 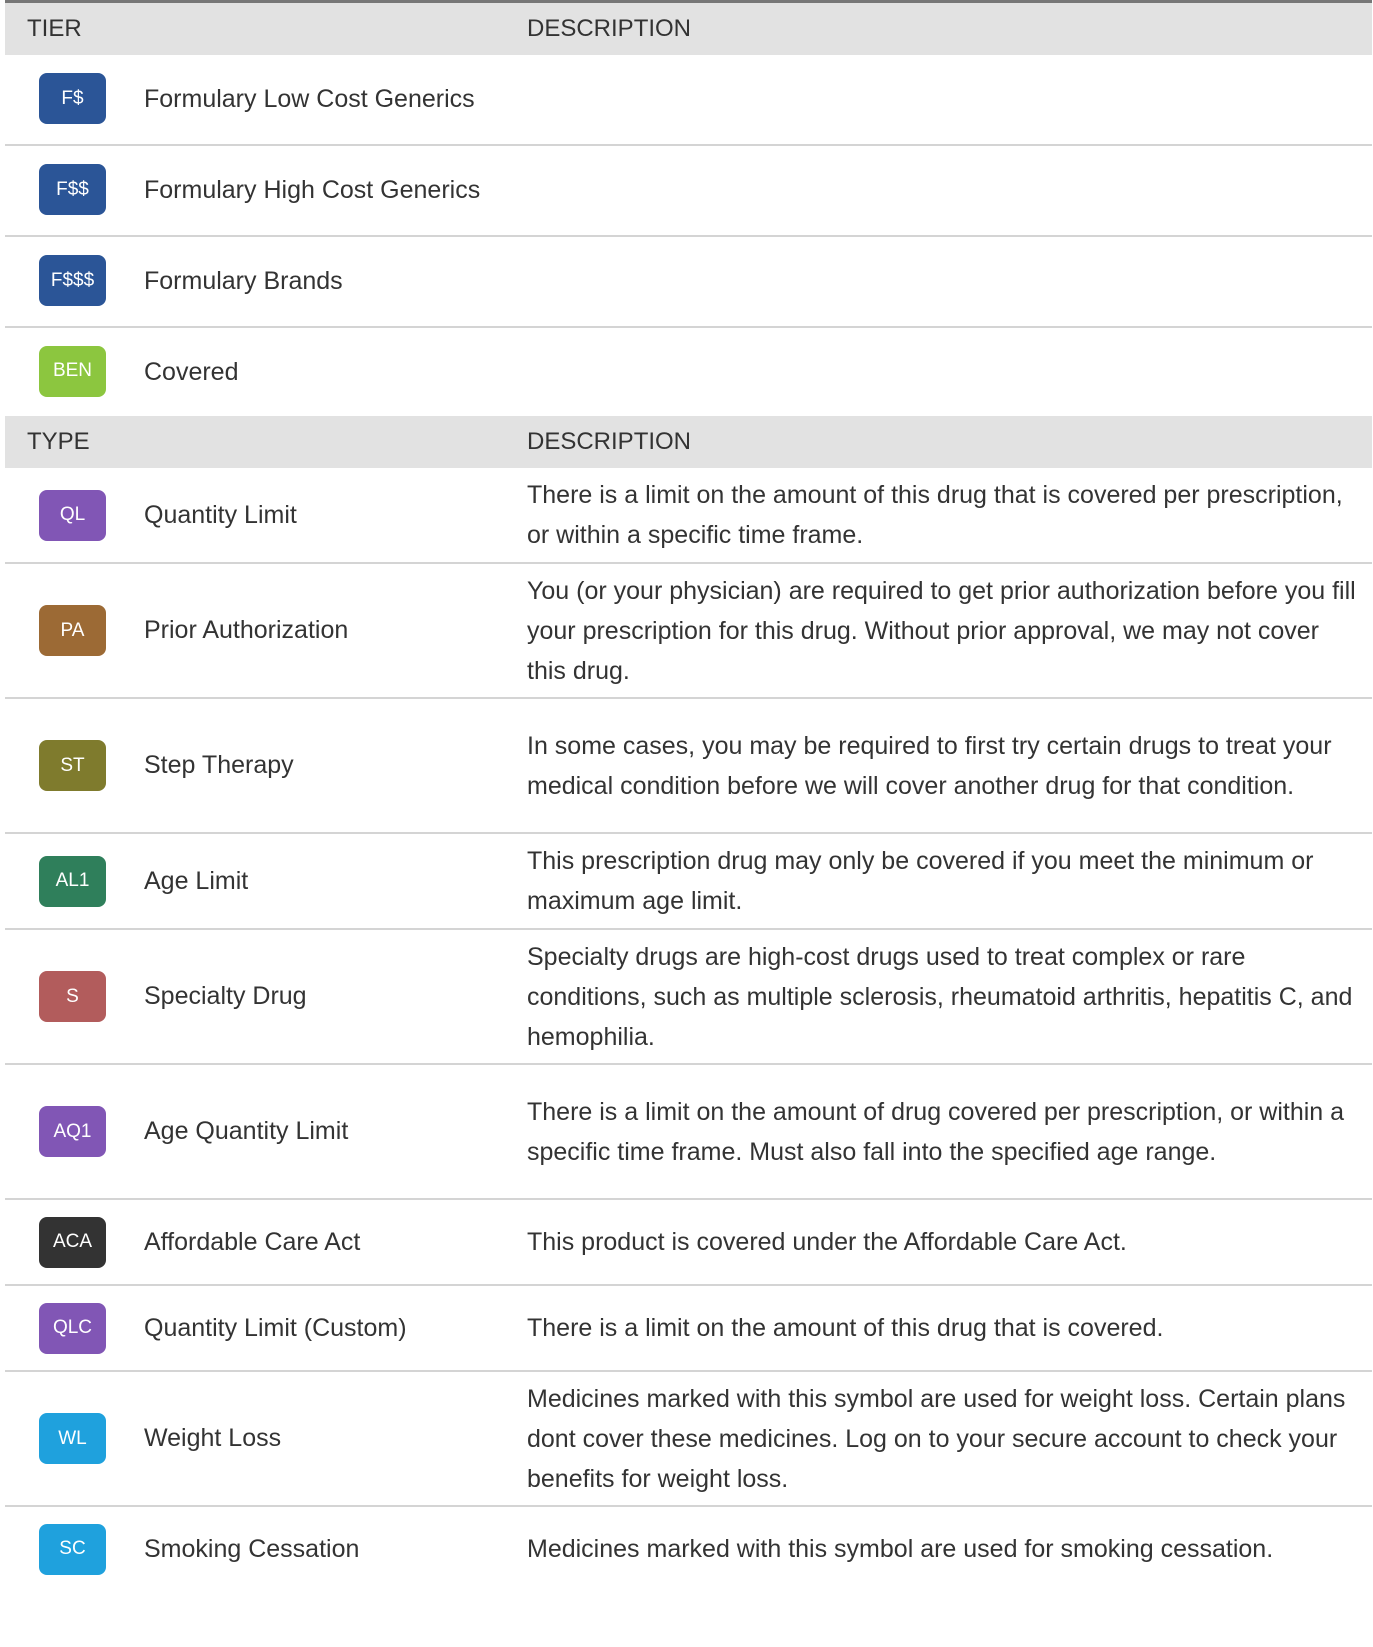 What do you see at coordinates (72, 1131) in the screenshot?
I see `type-badge: AQ1` at bounding box center [72, 1131].